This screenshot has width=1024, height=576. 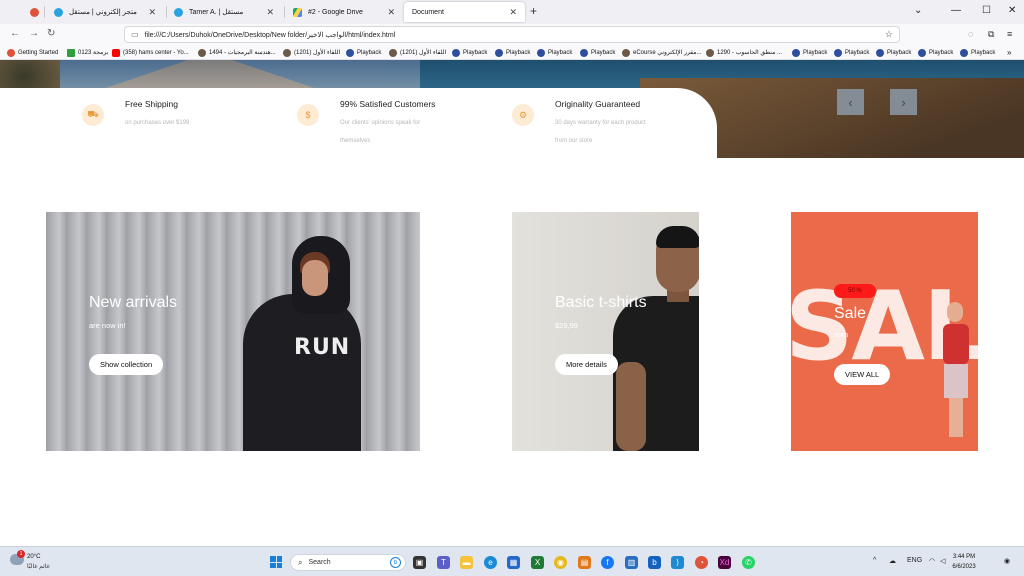 I want to click on edge-icon: e, so click(x=490, y=562).